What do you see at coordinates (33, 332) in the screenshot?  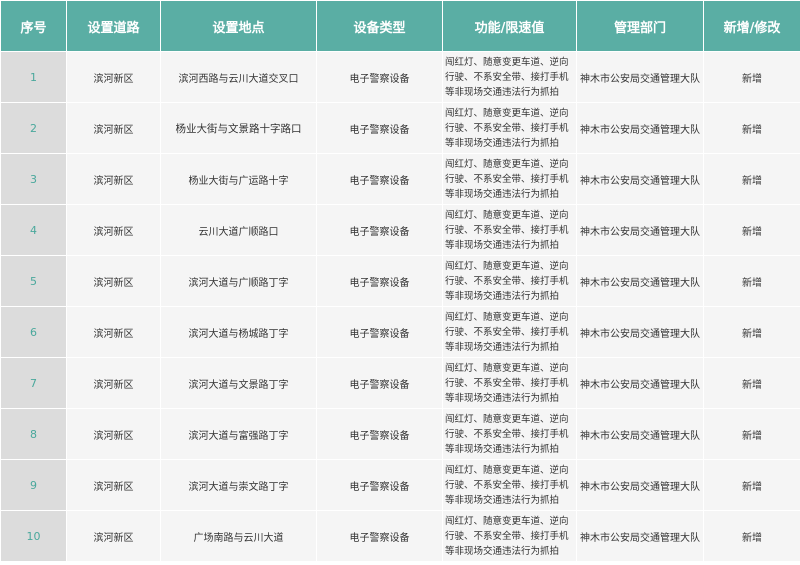 I see `cell-index: 6` at bounding box center [33, 332].